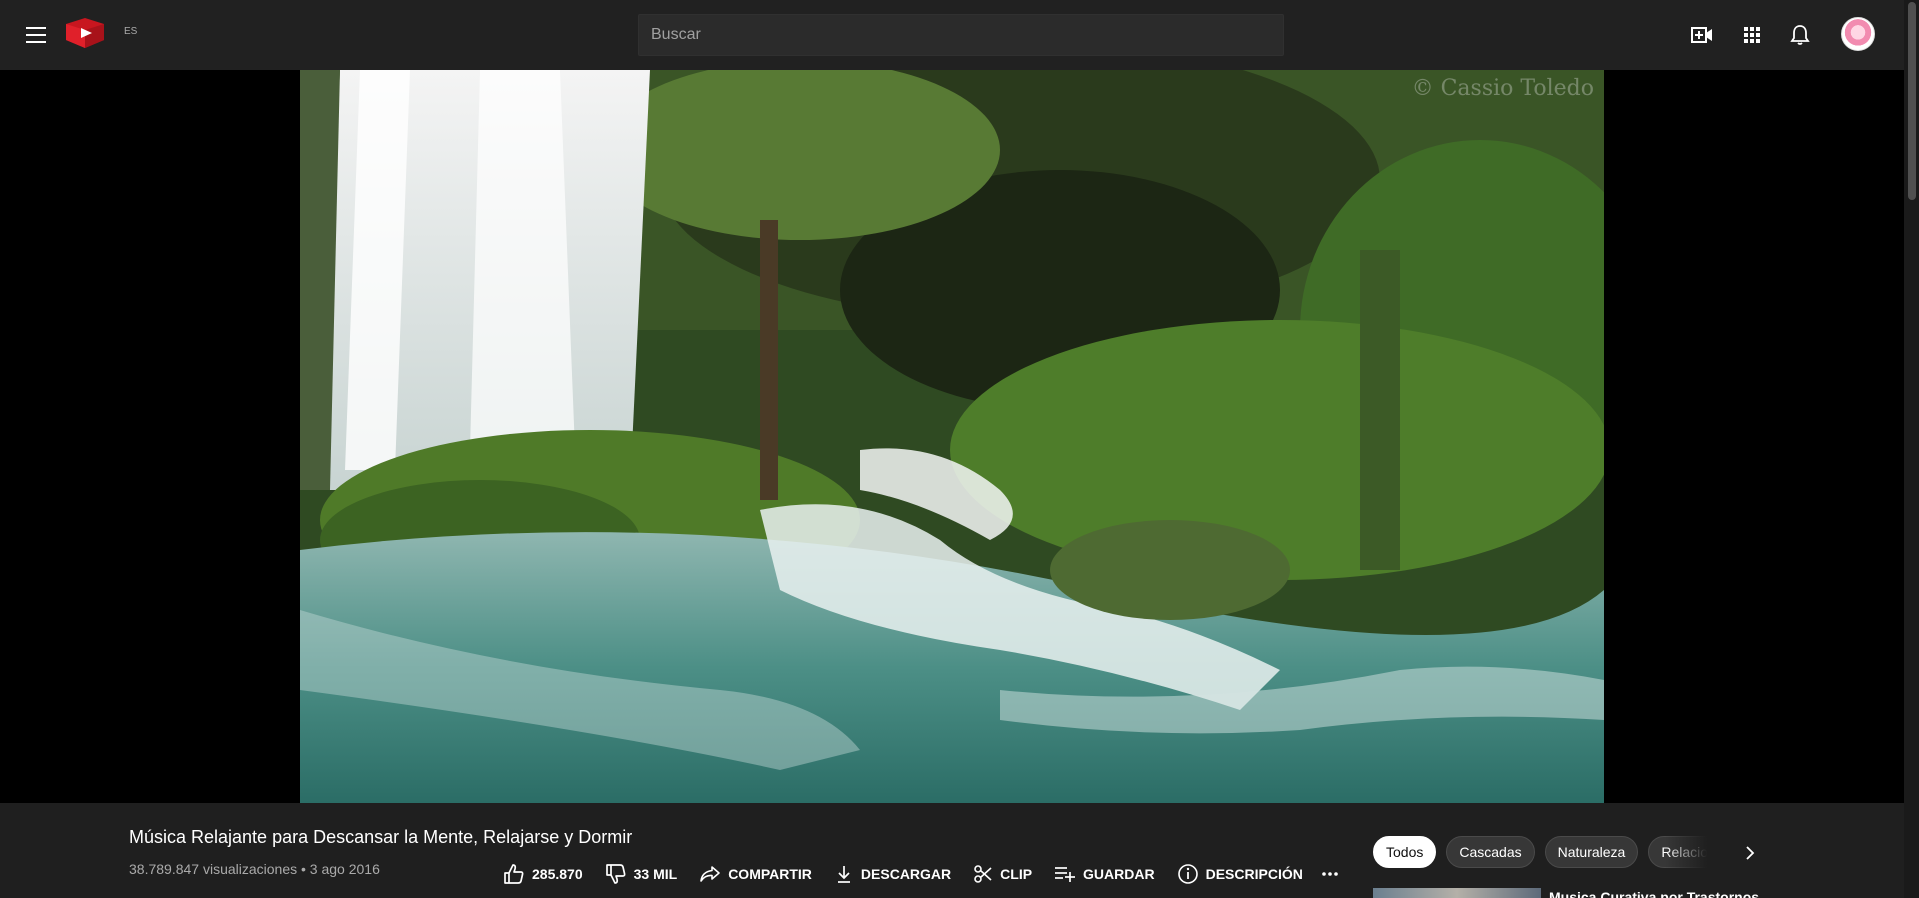 The image size is (1919, 898). I want to click on thumbs-down-icon, so click(615, 874).